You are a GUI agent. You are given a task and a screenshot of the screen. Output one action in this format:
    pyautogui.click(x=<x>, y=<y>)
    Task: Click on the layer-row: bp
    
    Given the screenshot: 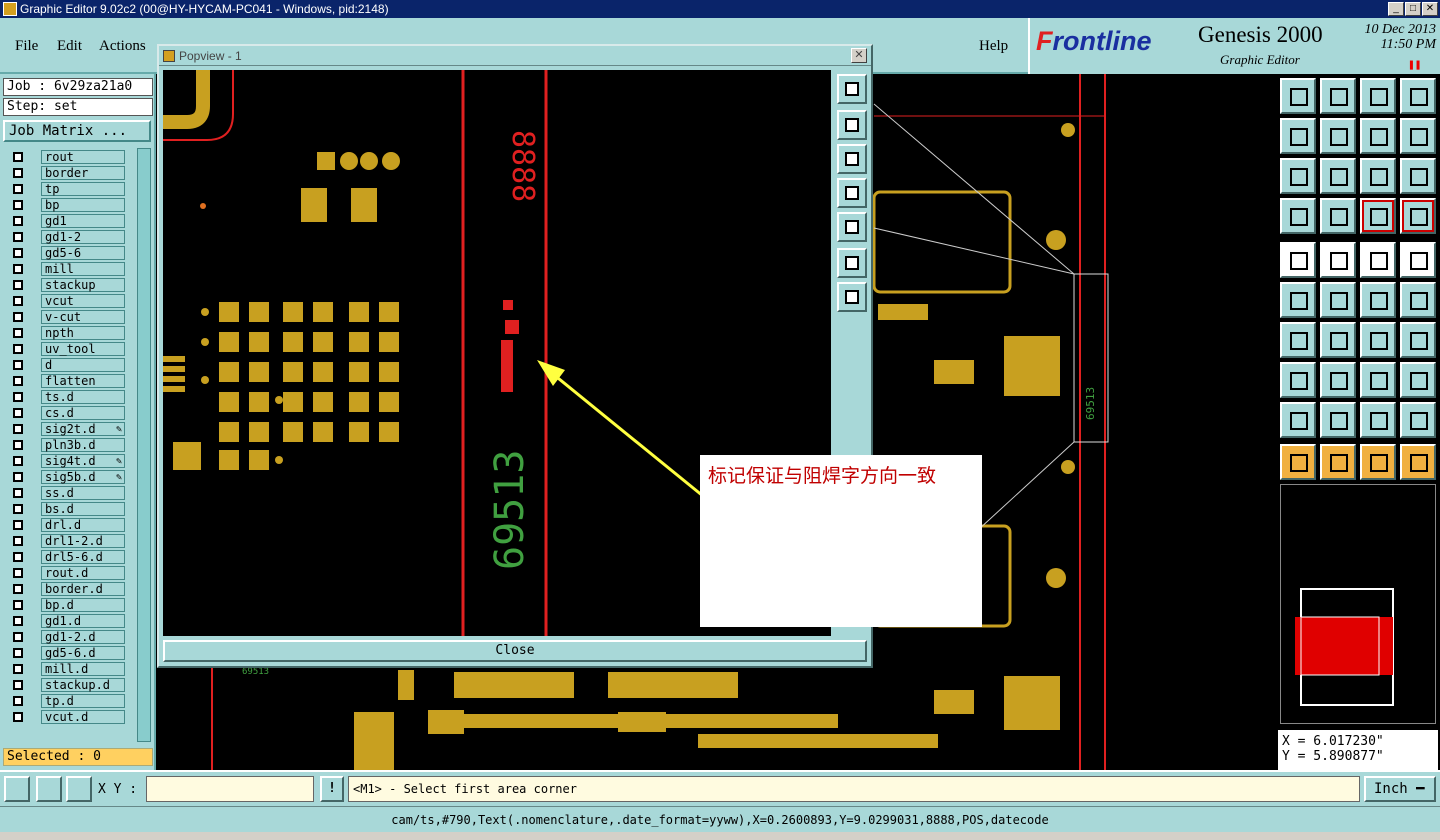 What is the action you would take?
    pyautogui.click(x=66, y=205)
    